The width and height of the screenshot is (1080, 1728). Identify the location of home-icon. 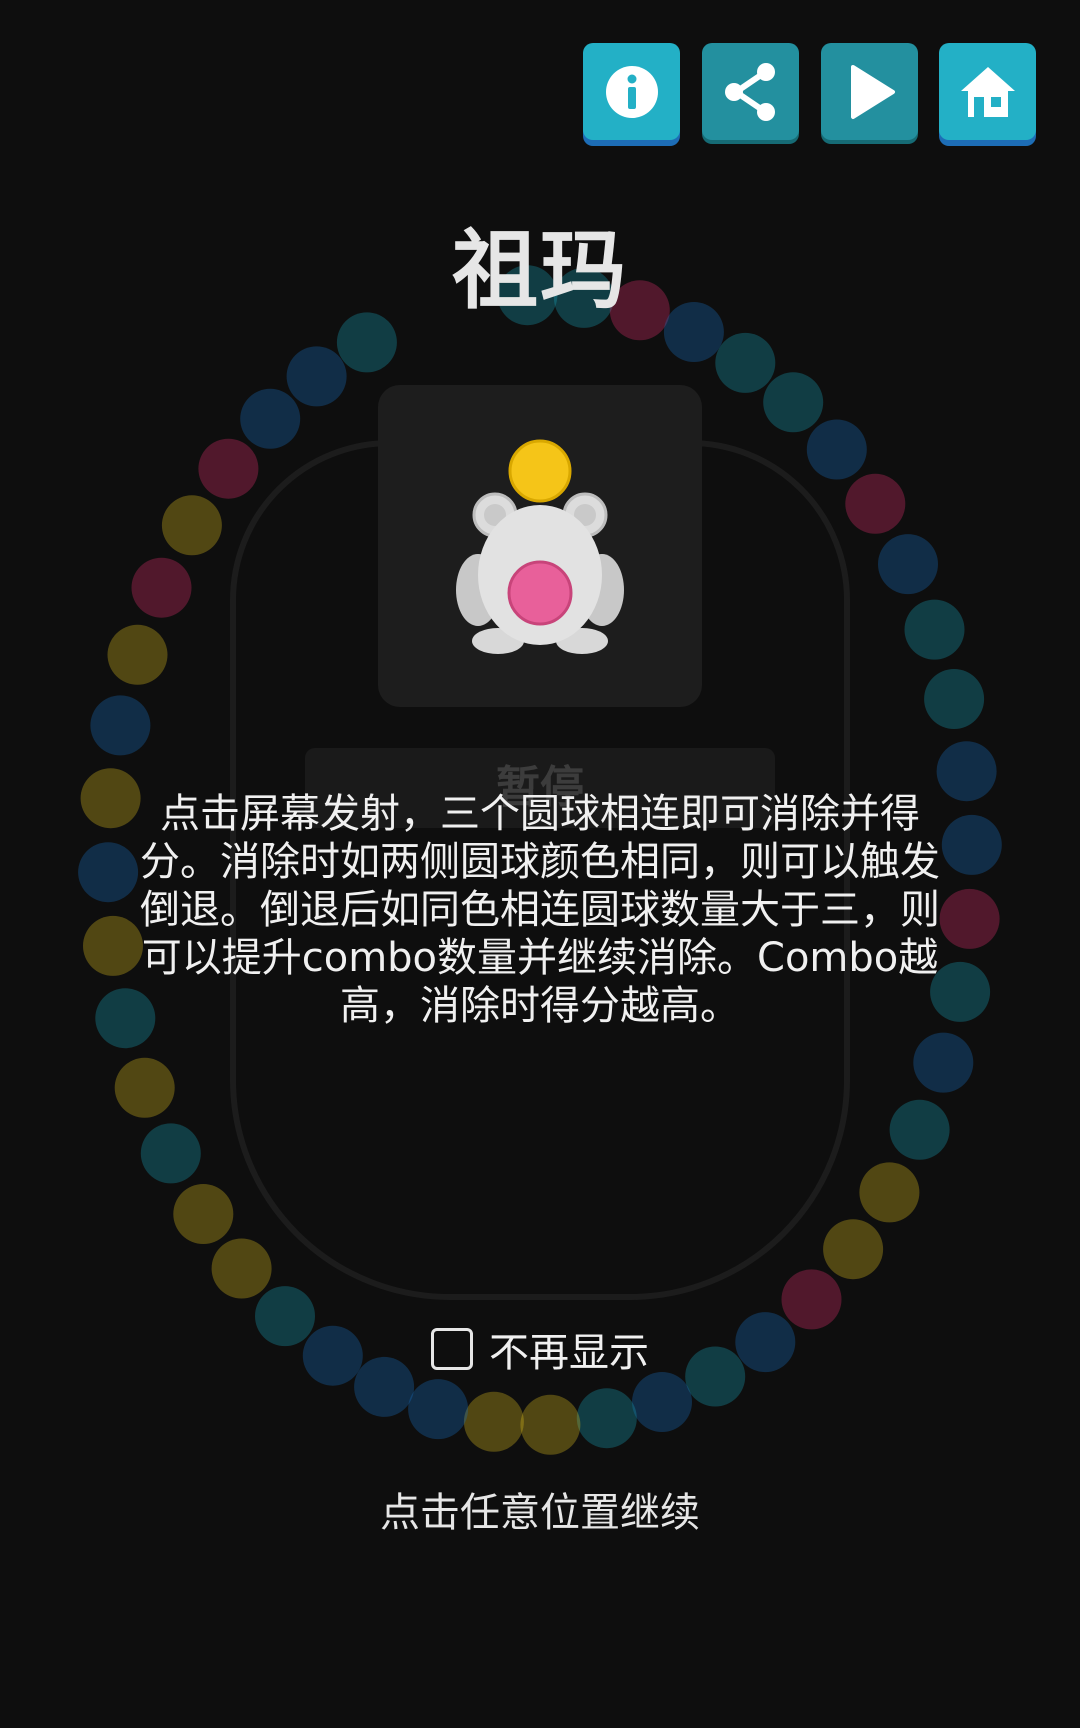
(987, 91).